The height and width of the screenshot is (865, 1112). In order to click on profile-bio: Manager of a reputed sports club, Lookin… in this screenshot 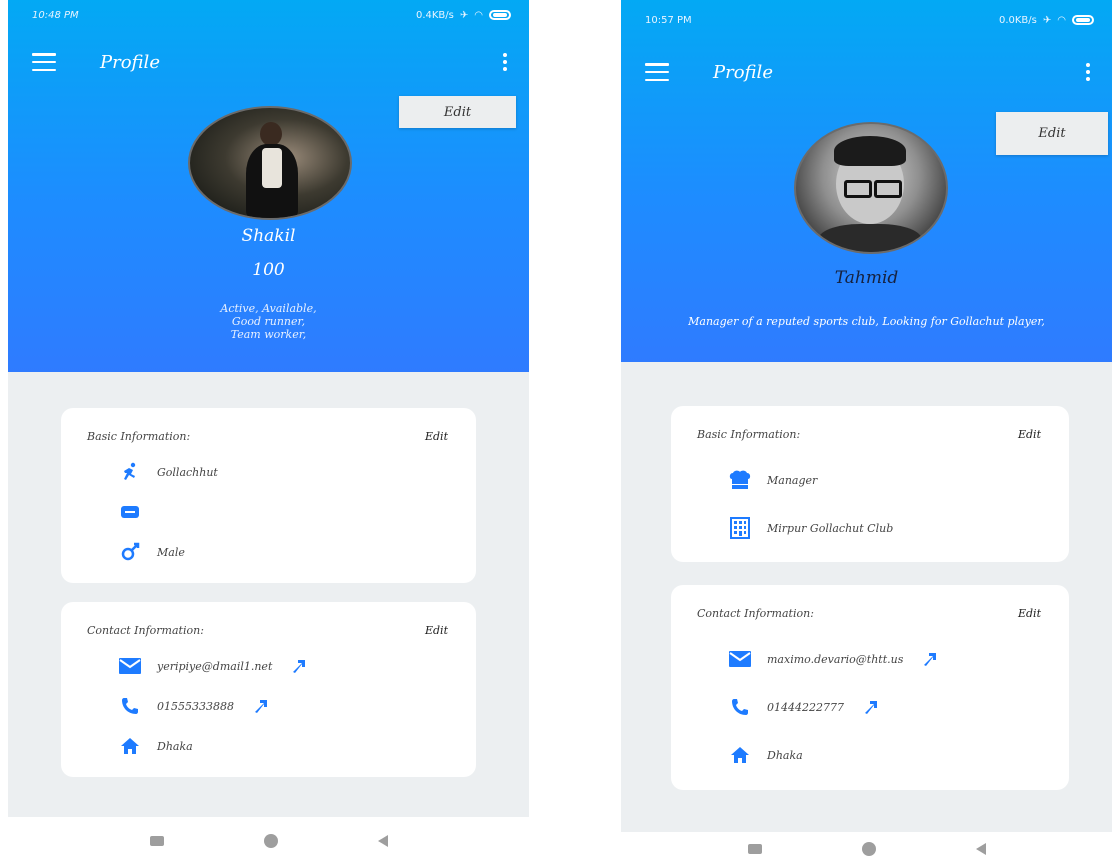, I will do `click(866, 321)`.